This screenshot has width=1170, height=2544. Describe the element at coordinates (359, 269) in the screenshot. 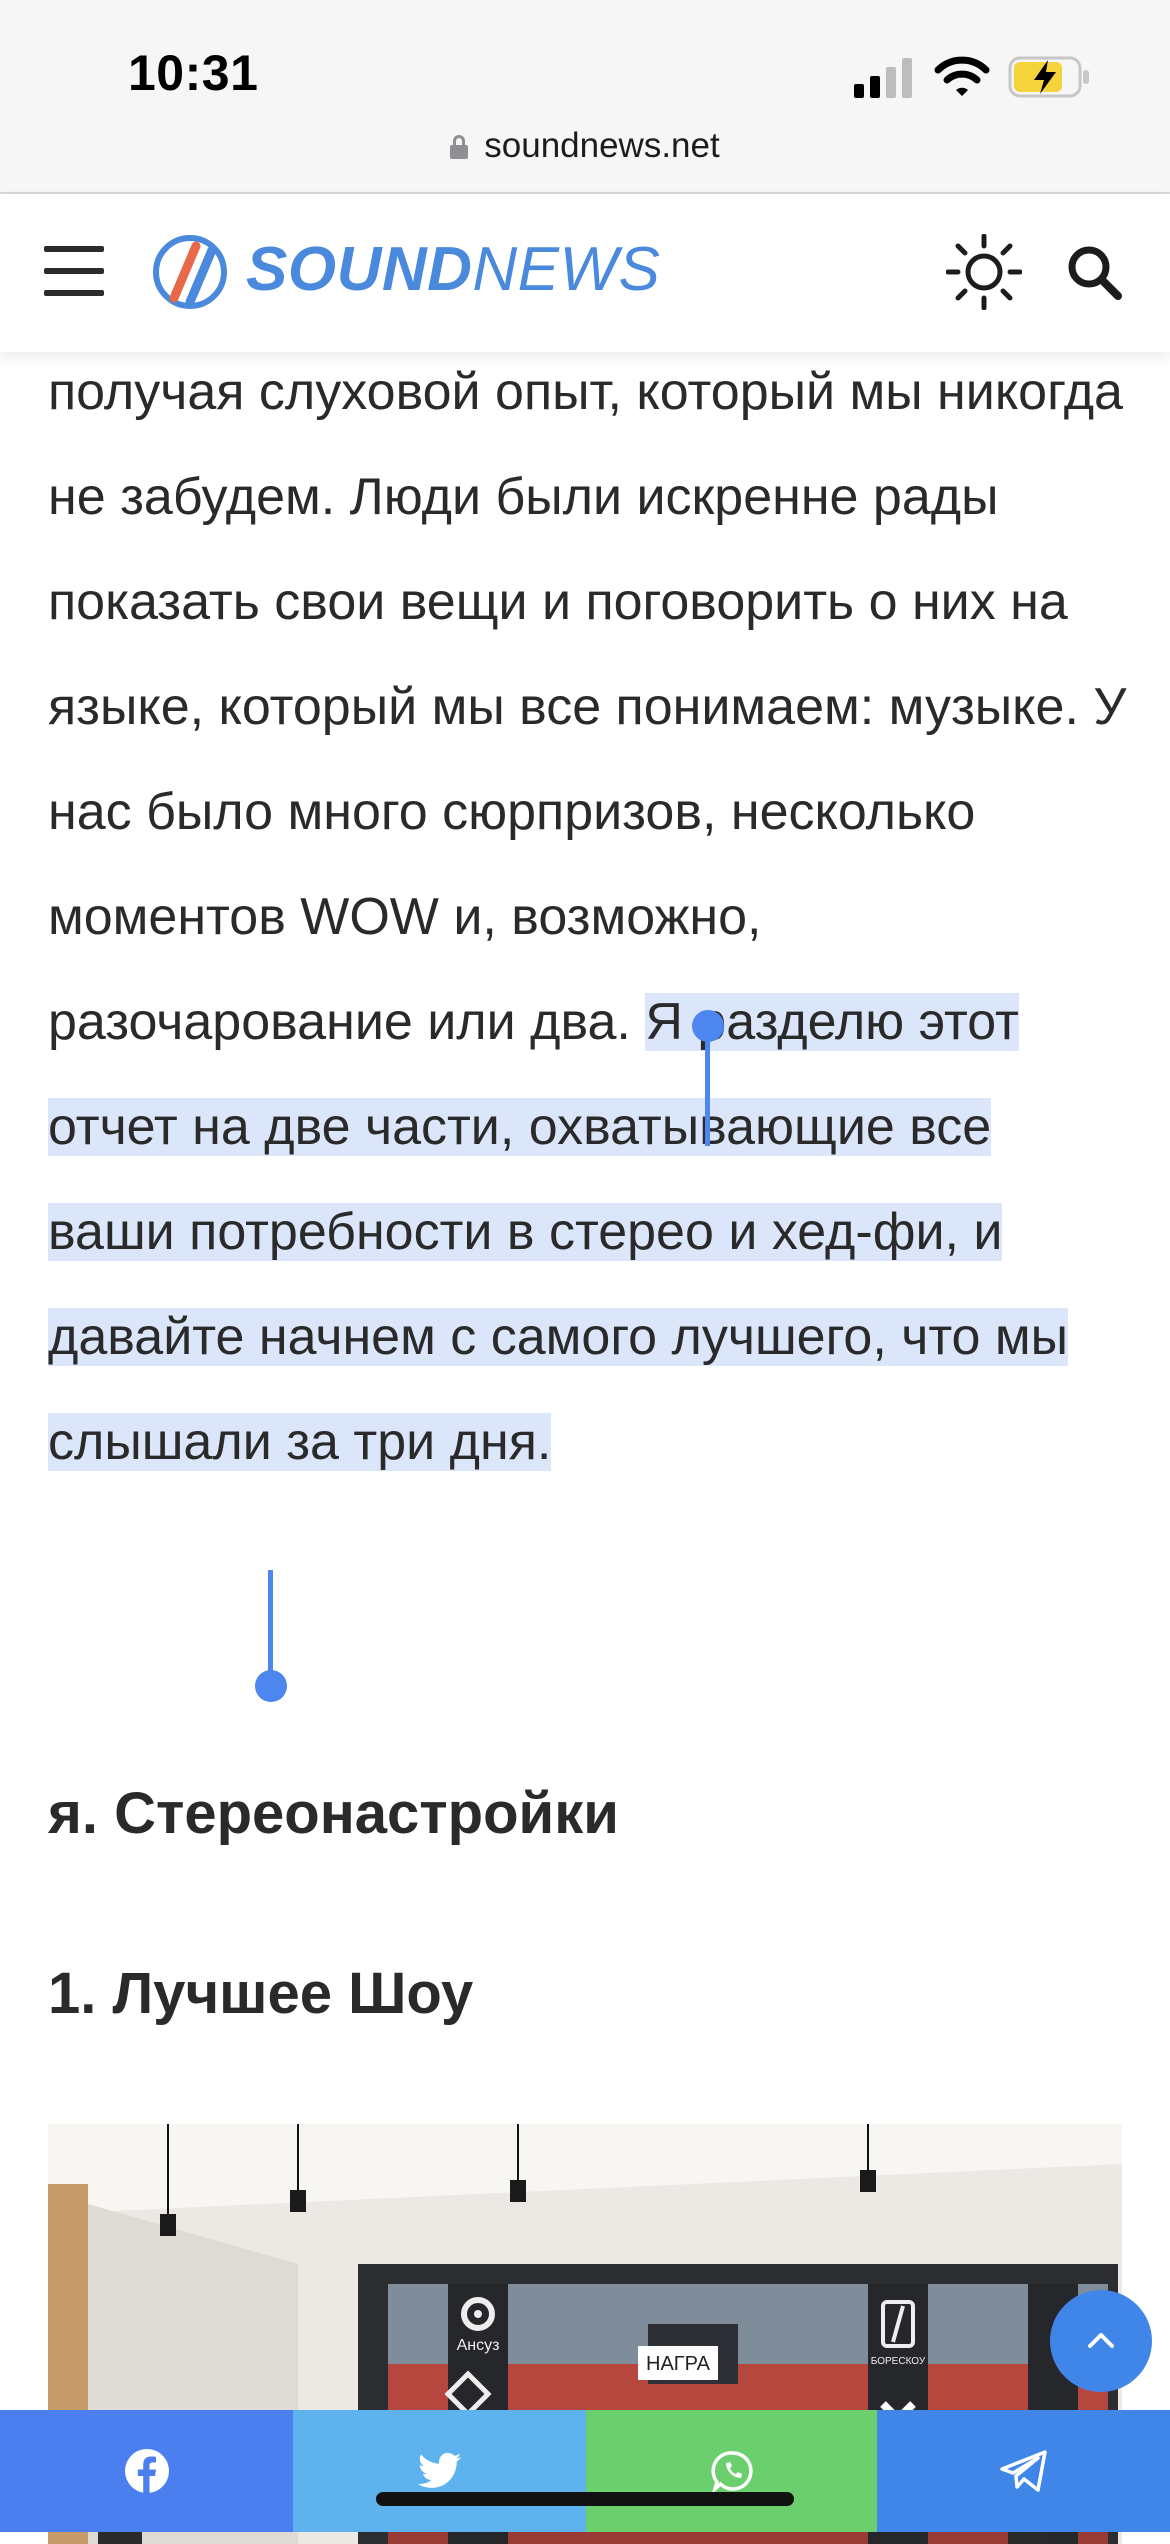

I see `logo-sound: SOUND` at that location.